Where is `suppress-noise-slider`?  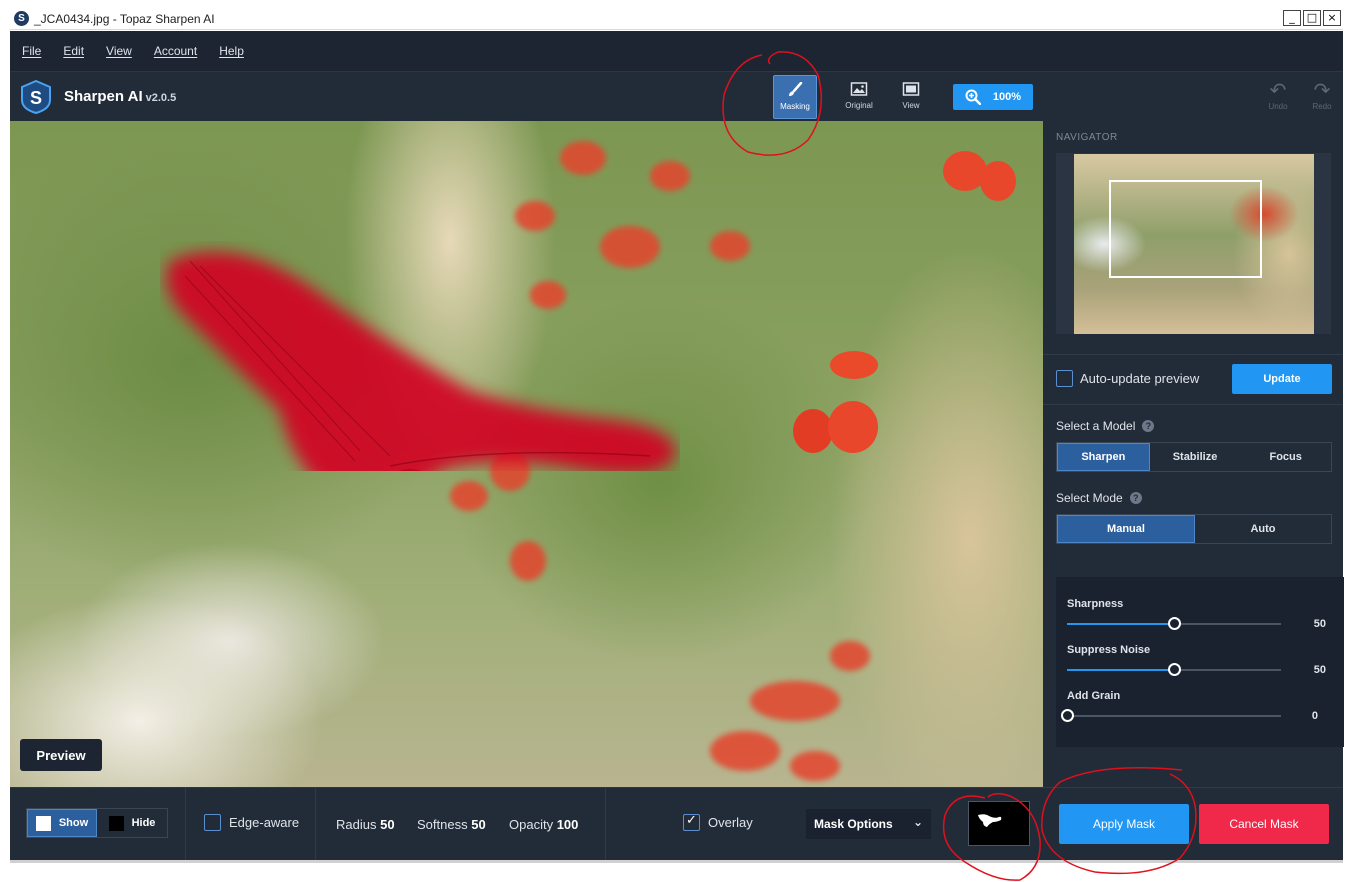
suppress-noise-slider is located at coordinates (1174, 669).